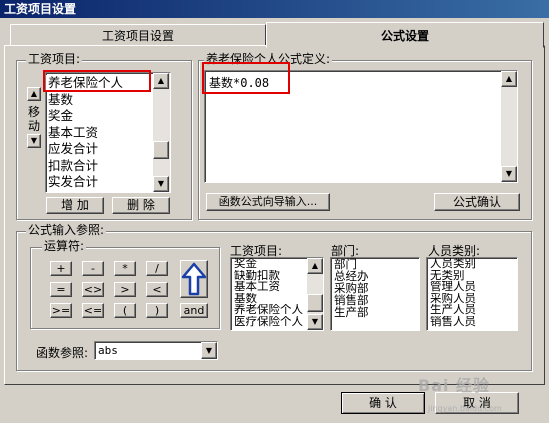  I want to click on list-item: 缺勤扣款, so click(270, 276).